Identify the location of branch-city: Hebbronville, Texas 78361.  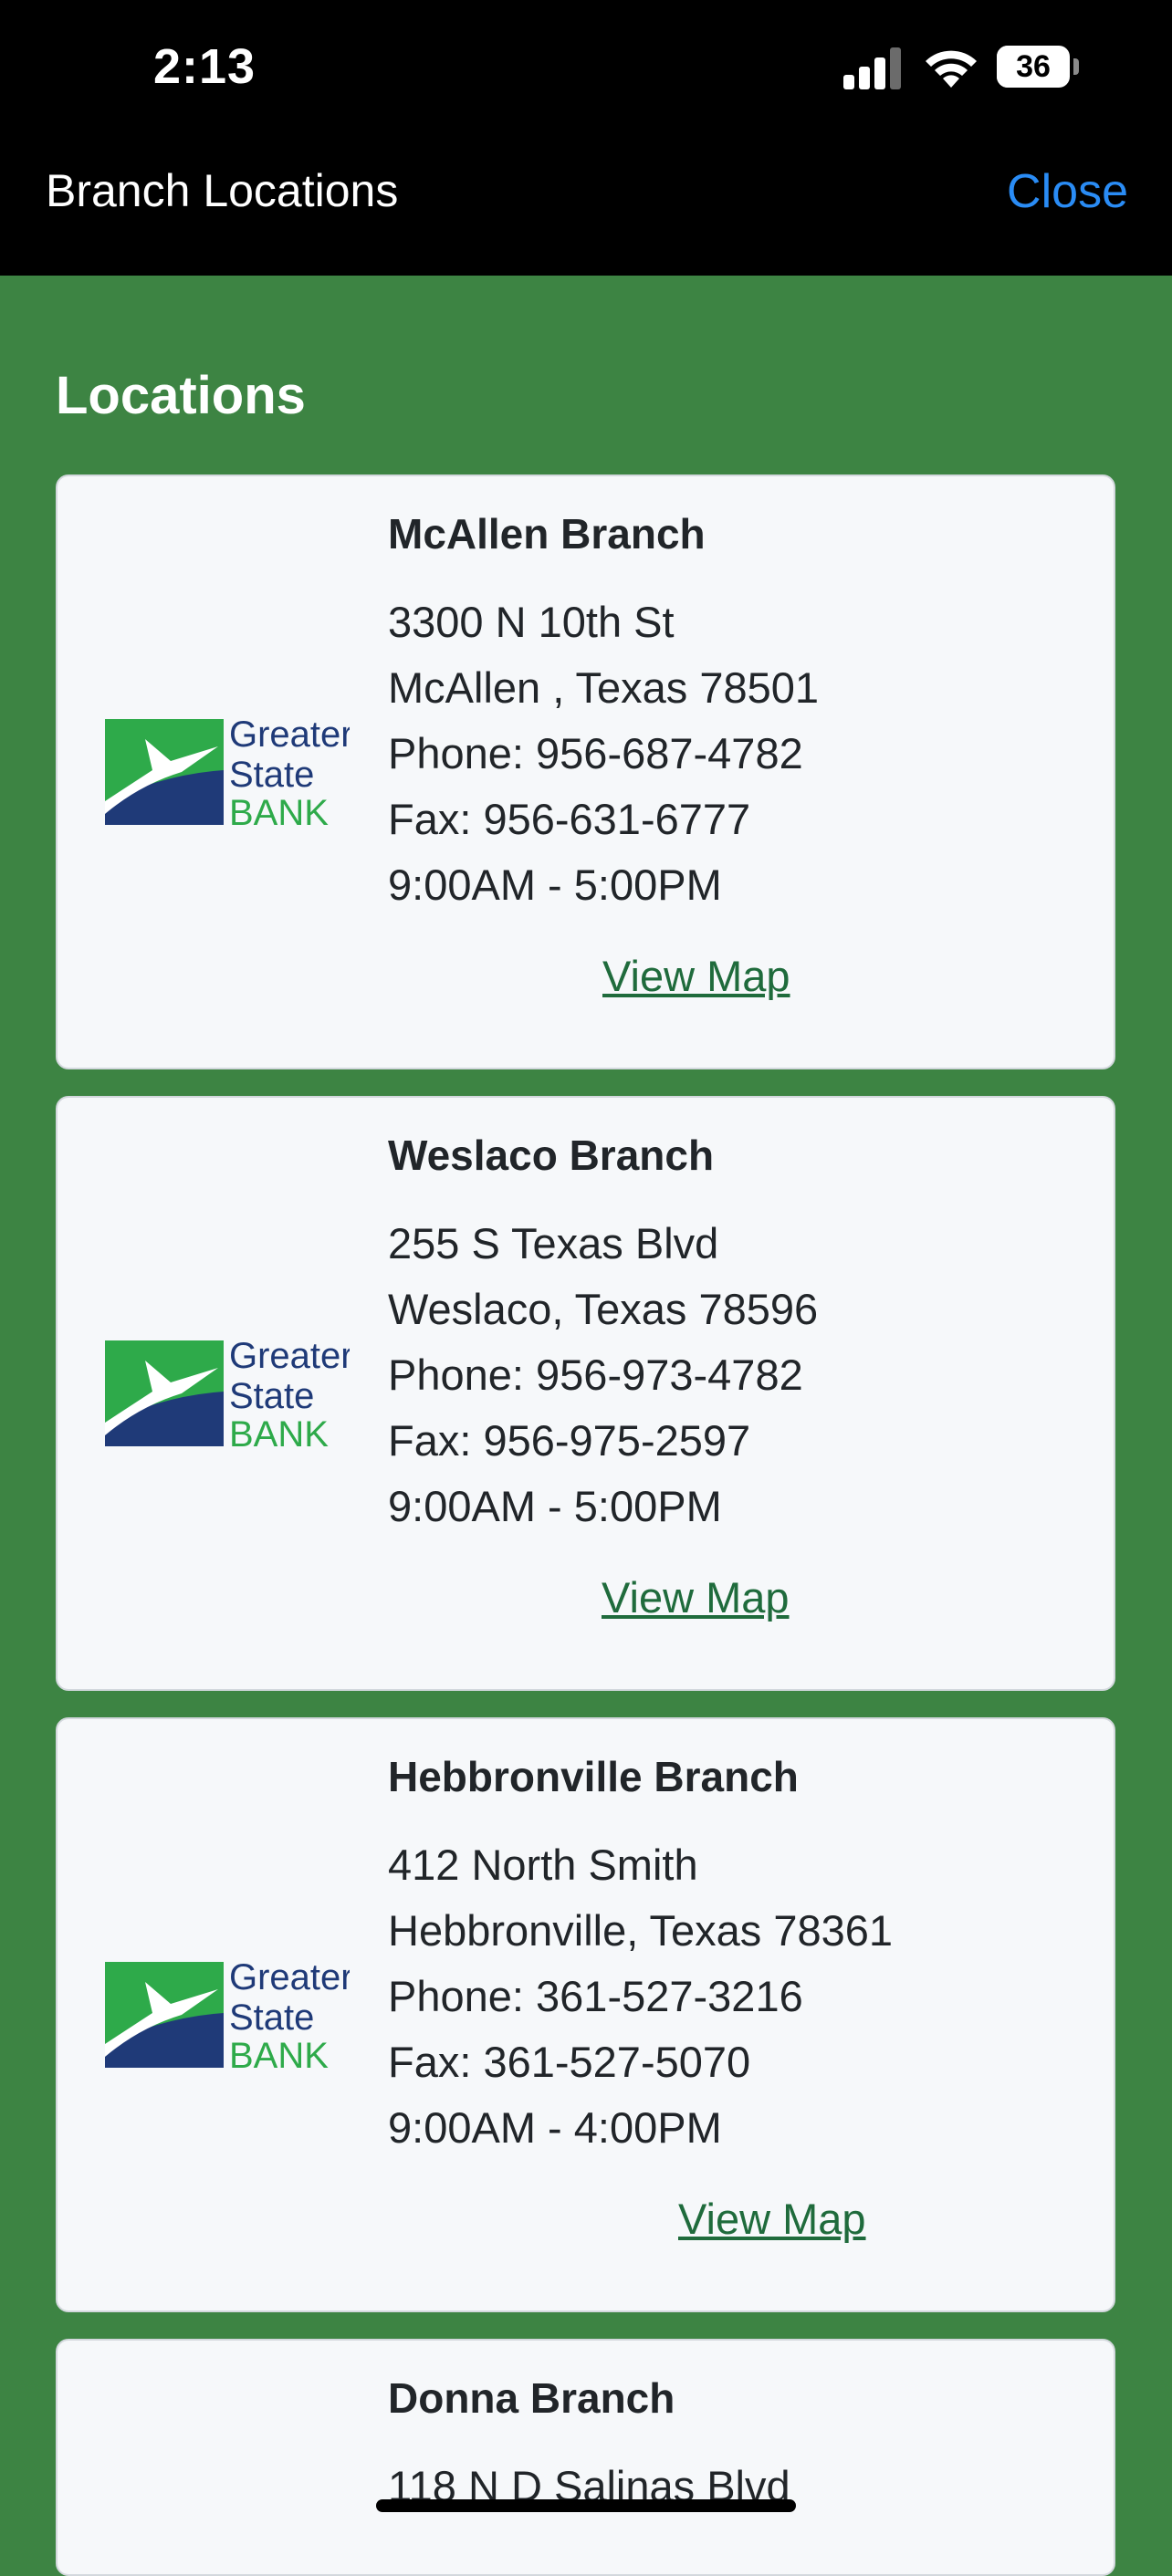
(641, 1930).